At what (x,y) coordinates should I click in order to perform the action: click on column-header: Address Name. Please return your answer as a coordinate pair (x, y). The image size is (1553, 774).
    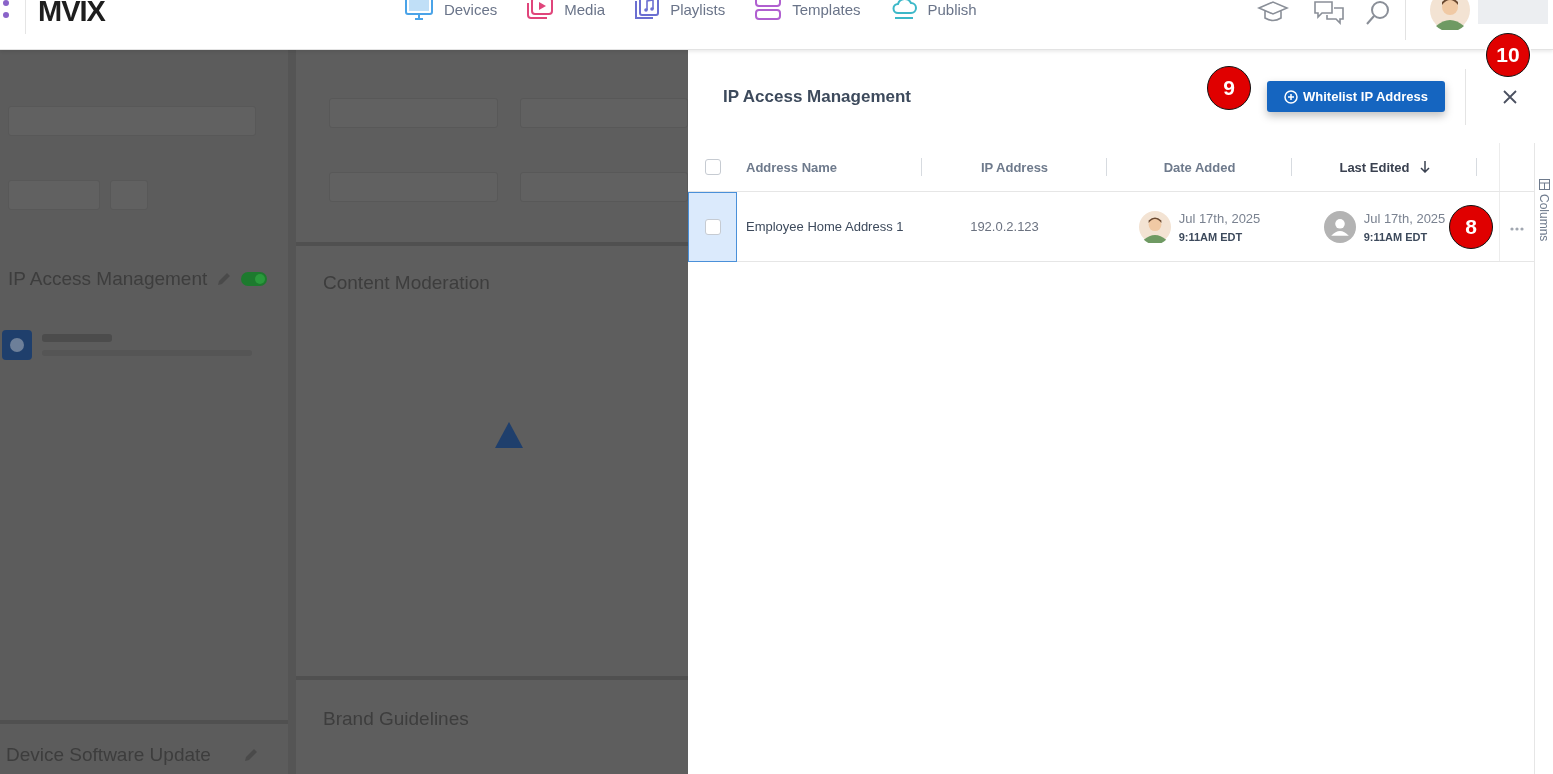
    Looking at the image, I should click on (829, 167).